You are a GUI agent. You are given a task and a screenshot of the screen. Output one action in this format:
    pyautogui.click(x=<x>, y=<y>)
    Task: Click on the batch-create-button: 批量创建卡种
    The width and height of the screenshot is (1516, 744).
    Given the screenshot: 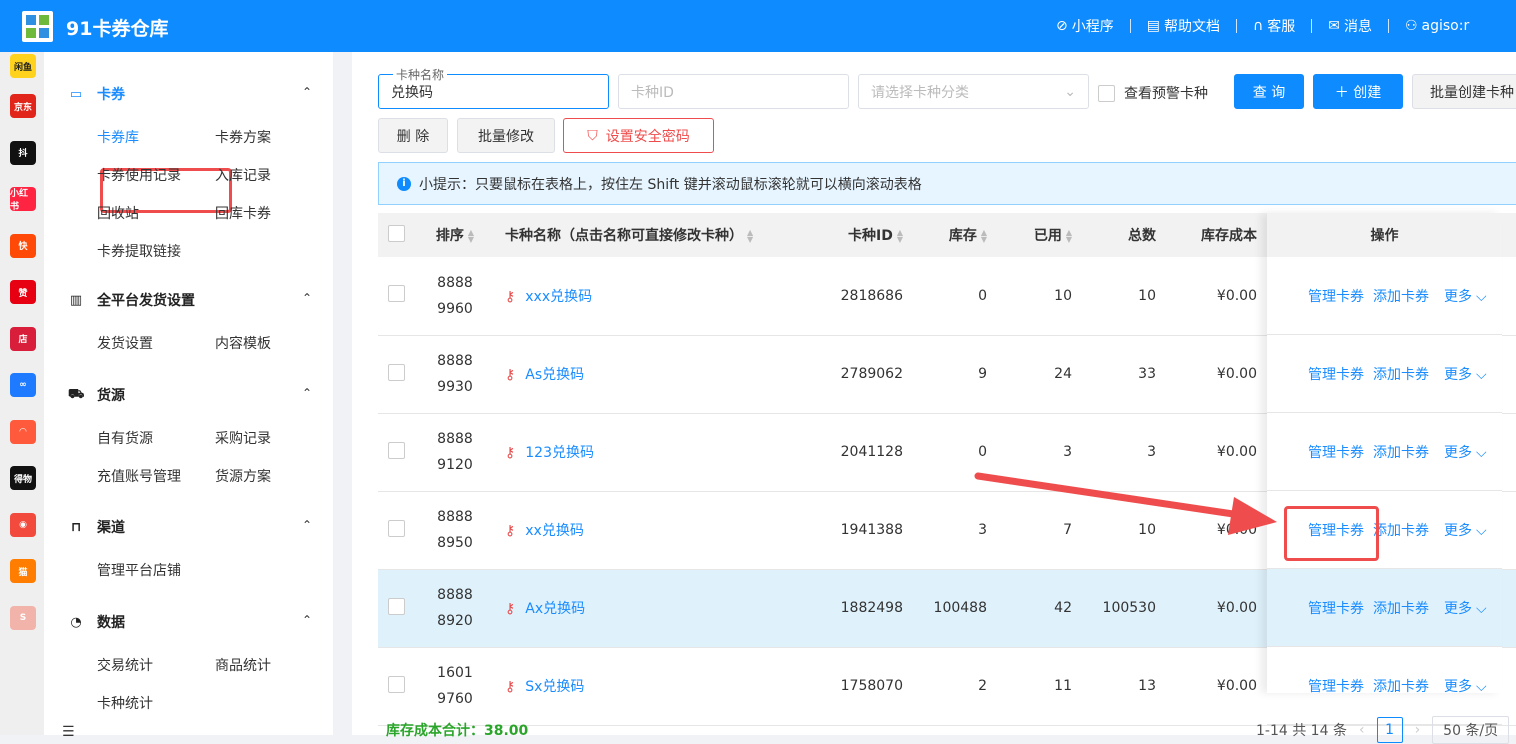 What is the action you would take?
    pyautogui.click(x=1464, y=91)
    